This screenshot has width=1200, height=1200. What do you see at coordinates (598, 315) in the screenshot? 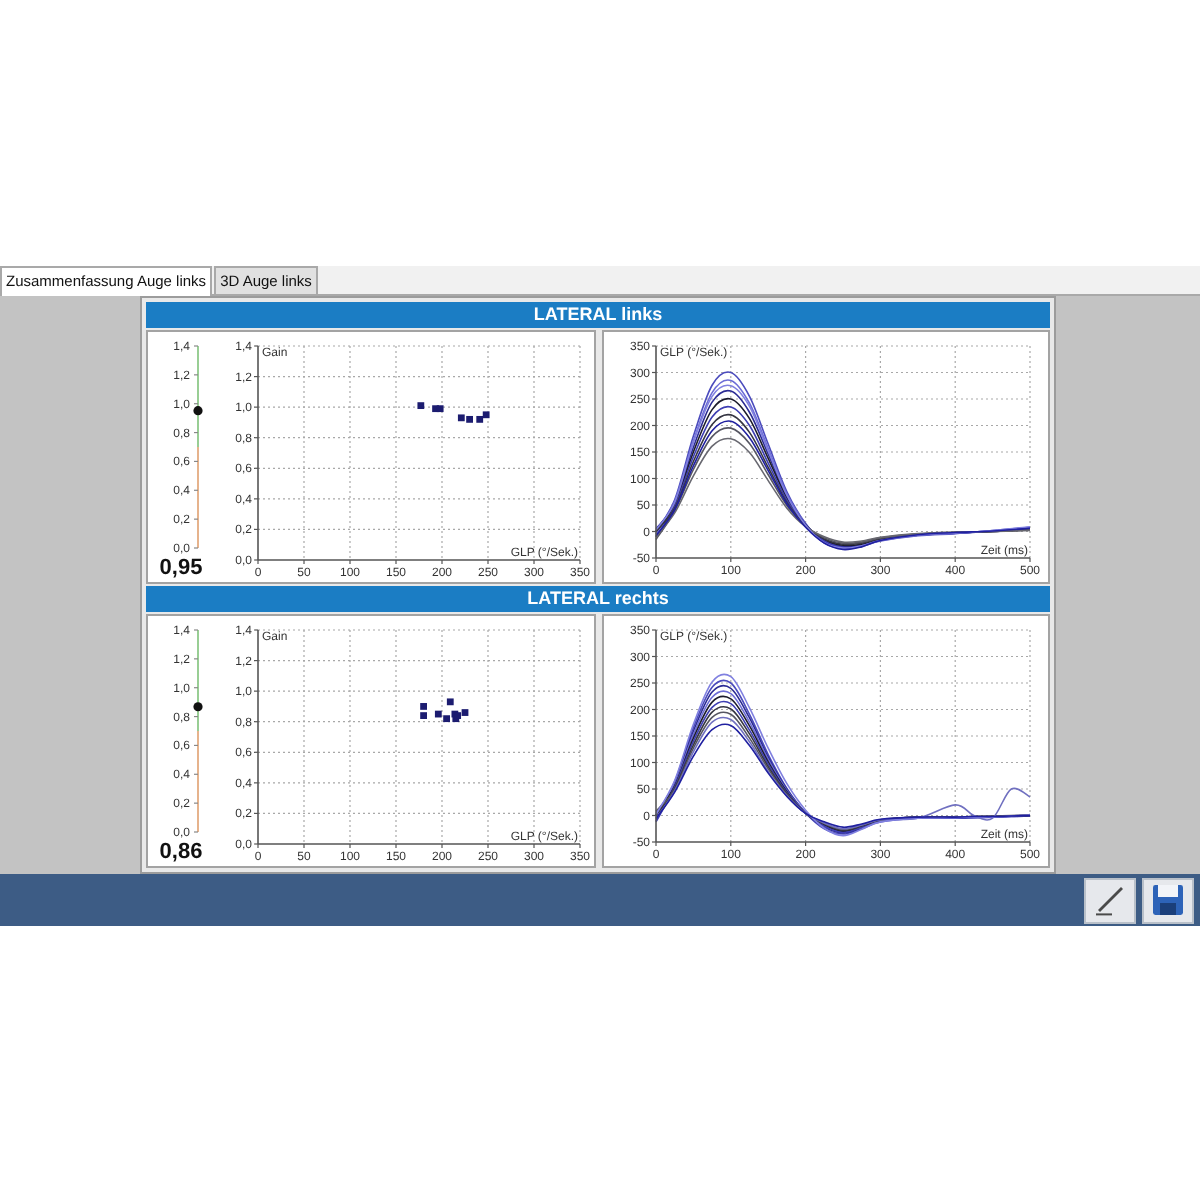
I see `section-header: LATERAL links` at bounding box center [598, 315].